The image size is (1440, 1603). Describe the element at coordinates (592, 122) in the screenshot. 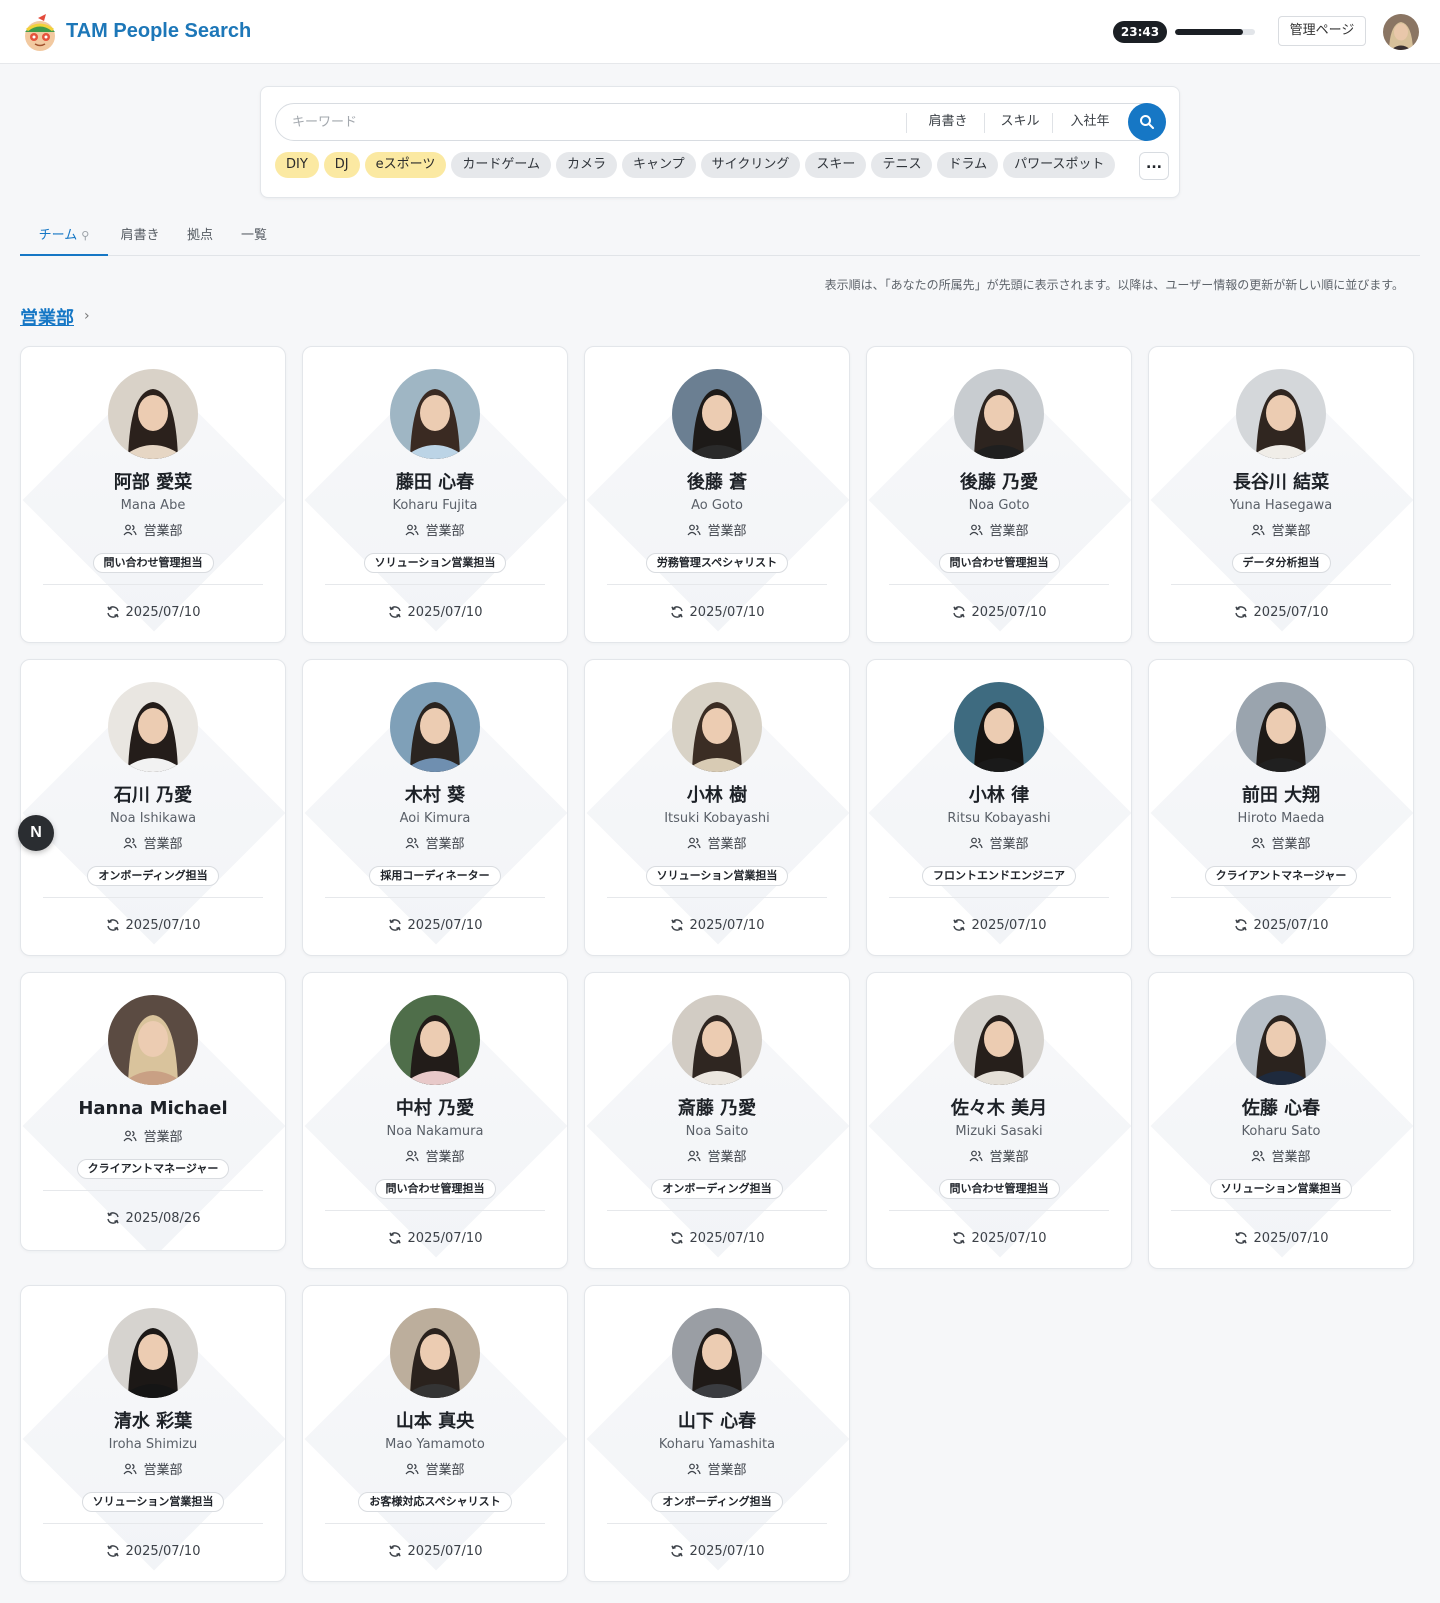

I see `keyword-search-input` at that location.